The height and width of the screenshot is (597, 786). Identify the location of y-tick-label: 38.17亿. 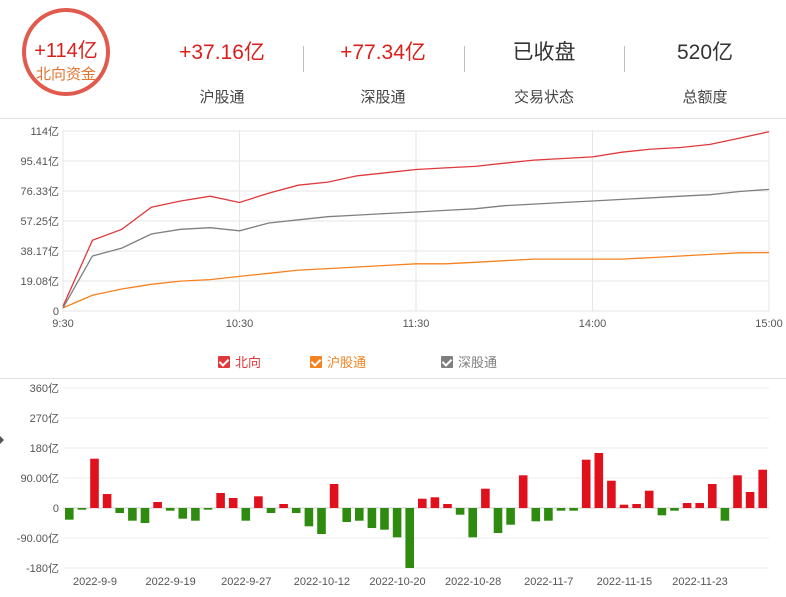
(39, 251).